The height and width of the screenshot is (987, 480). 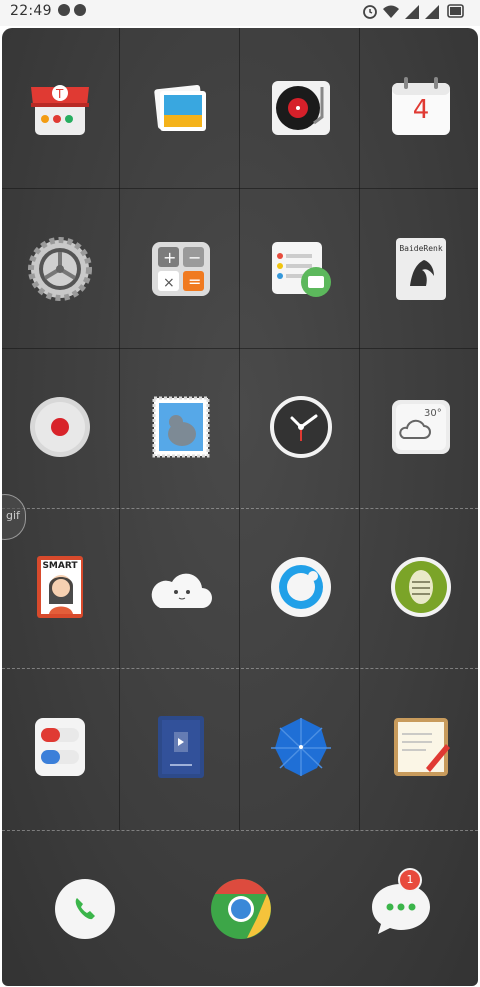 I want to click on phone-icon, so click(x=85, y=909).